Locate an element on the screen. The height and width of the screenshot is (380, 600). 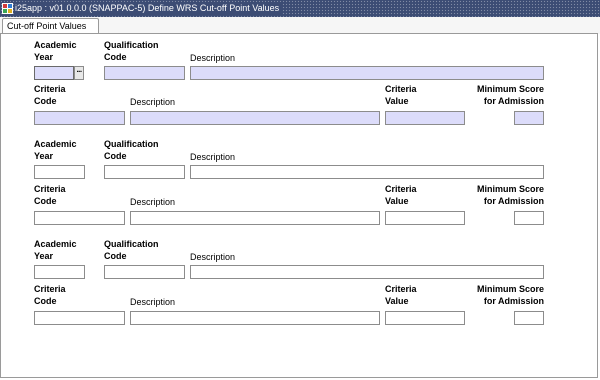
app-icon is located at coordinates (7, 8).